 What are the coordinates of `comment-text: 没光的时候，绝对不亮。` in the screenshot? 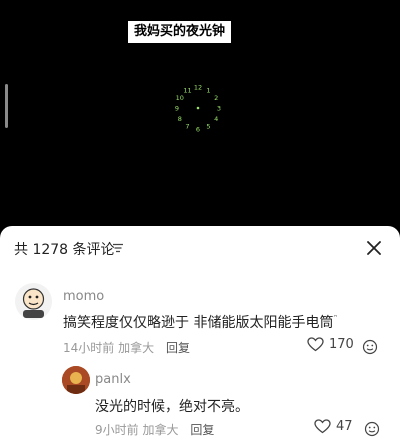 It's located at (172, 407).